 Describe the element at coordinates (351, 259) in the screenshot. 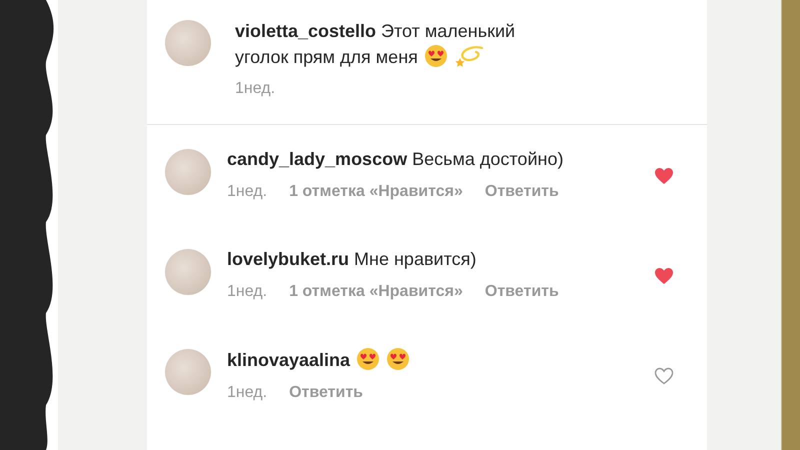

I see `comment-text: lovelybuket.ru Мне нравится)` at that location.